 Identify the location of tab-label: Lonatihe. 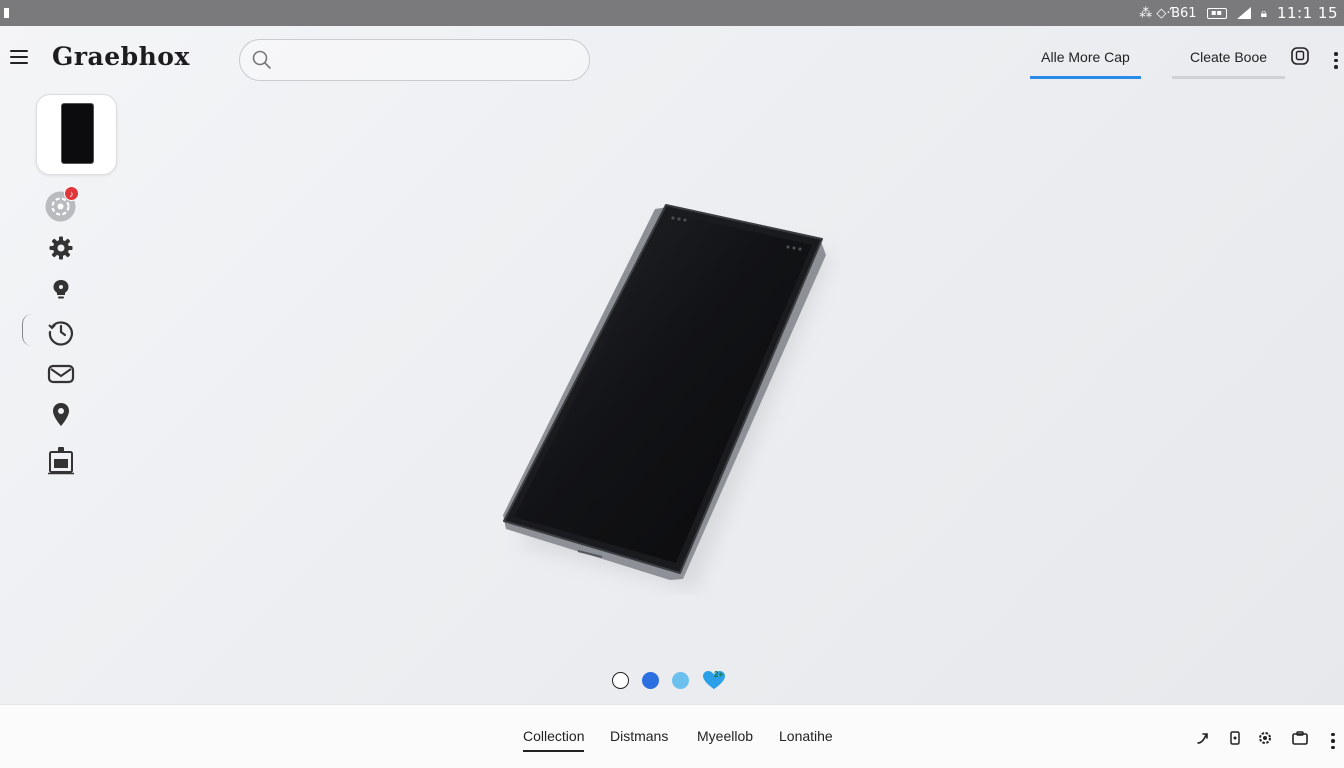
(806, 736).